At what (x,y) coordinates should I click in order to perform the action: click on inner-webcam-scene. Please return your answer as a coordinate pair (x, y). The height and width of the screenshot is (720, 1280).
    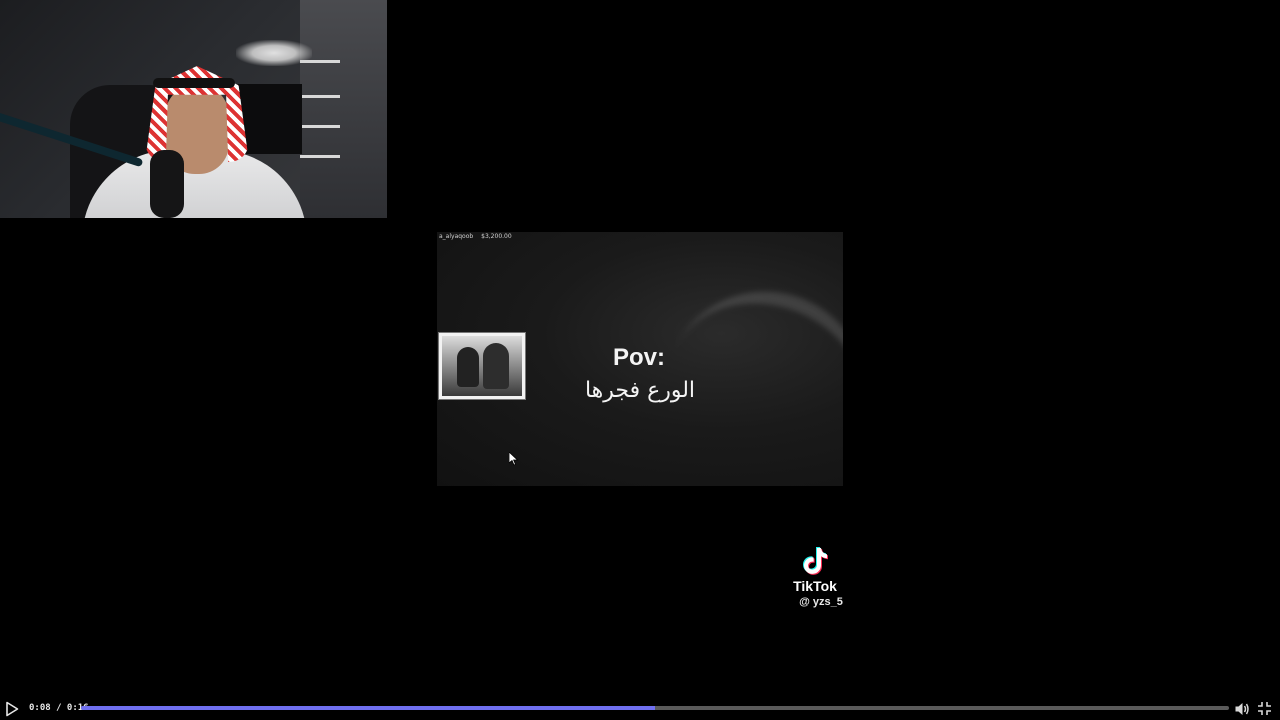
    Looking at the image, I should click on (482, 366).